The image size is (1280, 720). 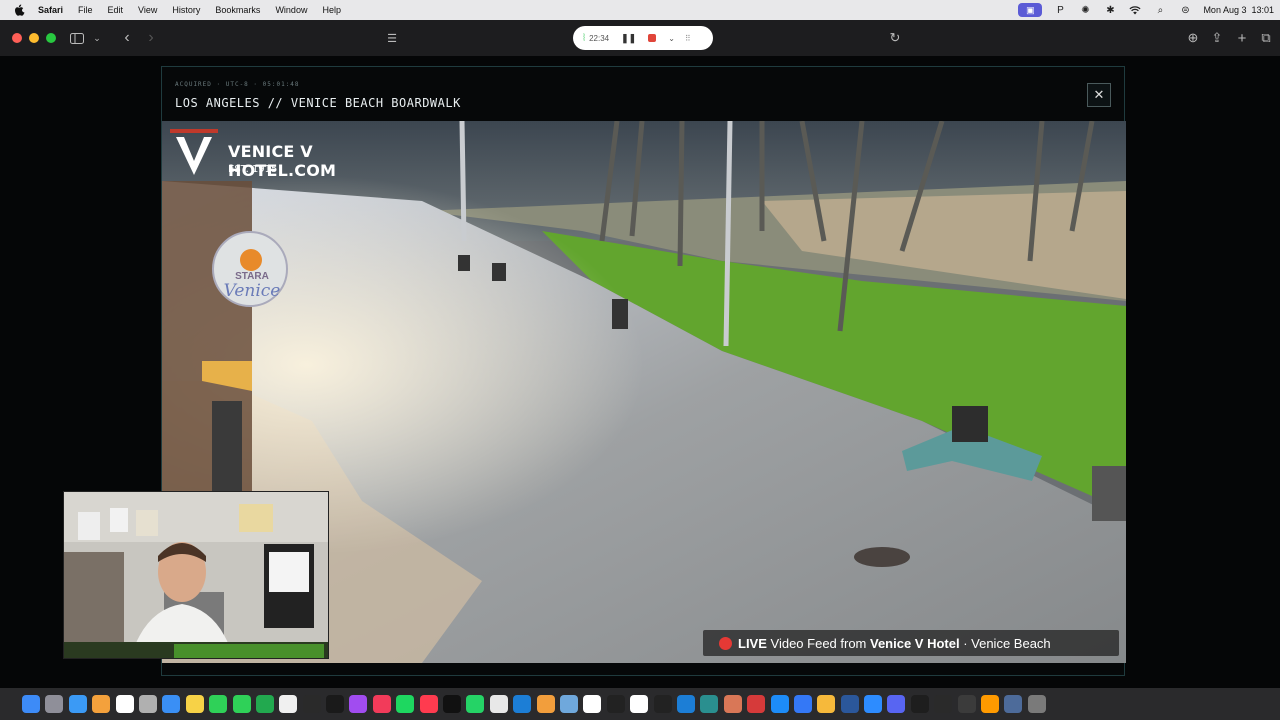 I want to click on obs-icon, so click(x=966, y=704).